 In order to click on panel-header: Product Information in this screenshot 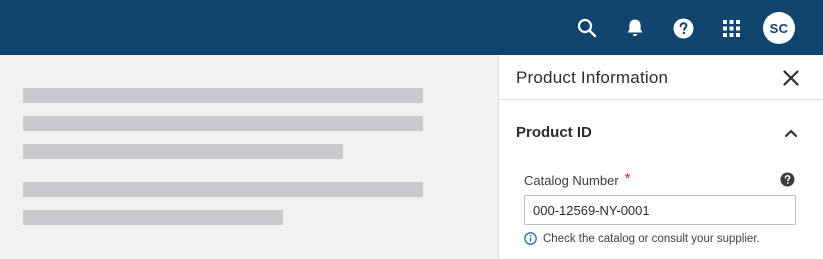, I will do `click(661, 77)`.